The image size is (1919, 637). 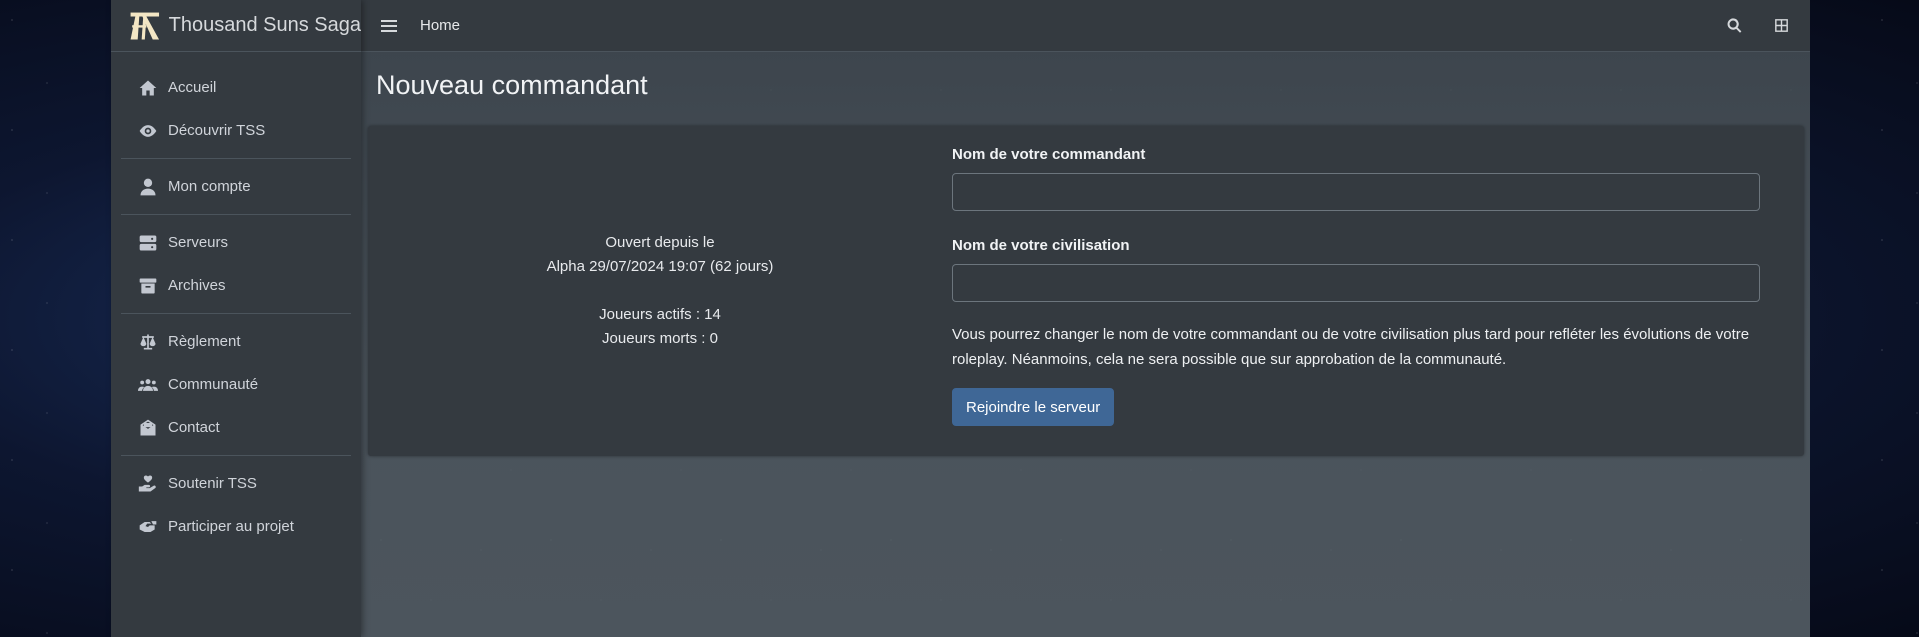 I want to click on sidebar-item-archives: Archives, so click(x=236, y=285).